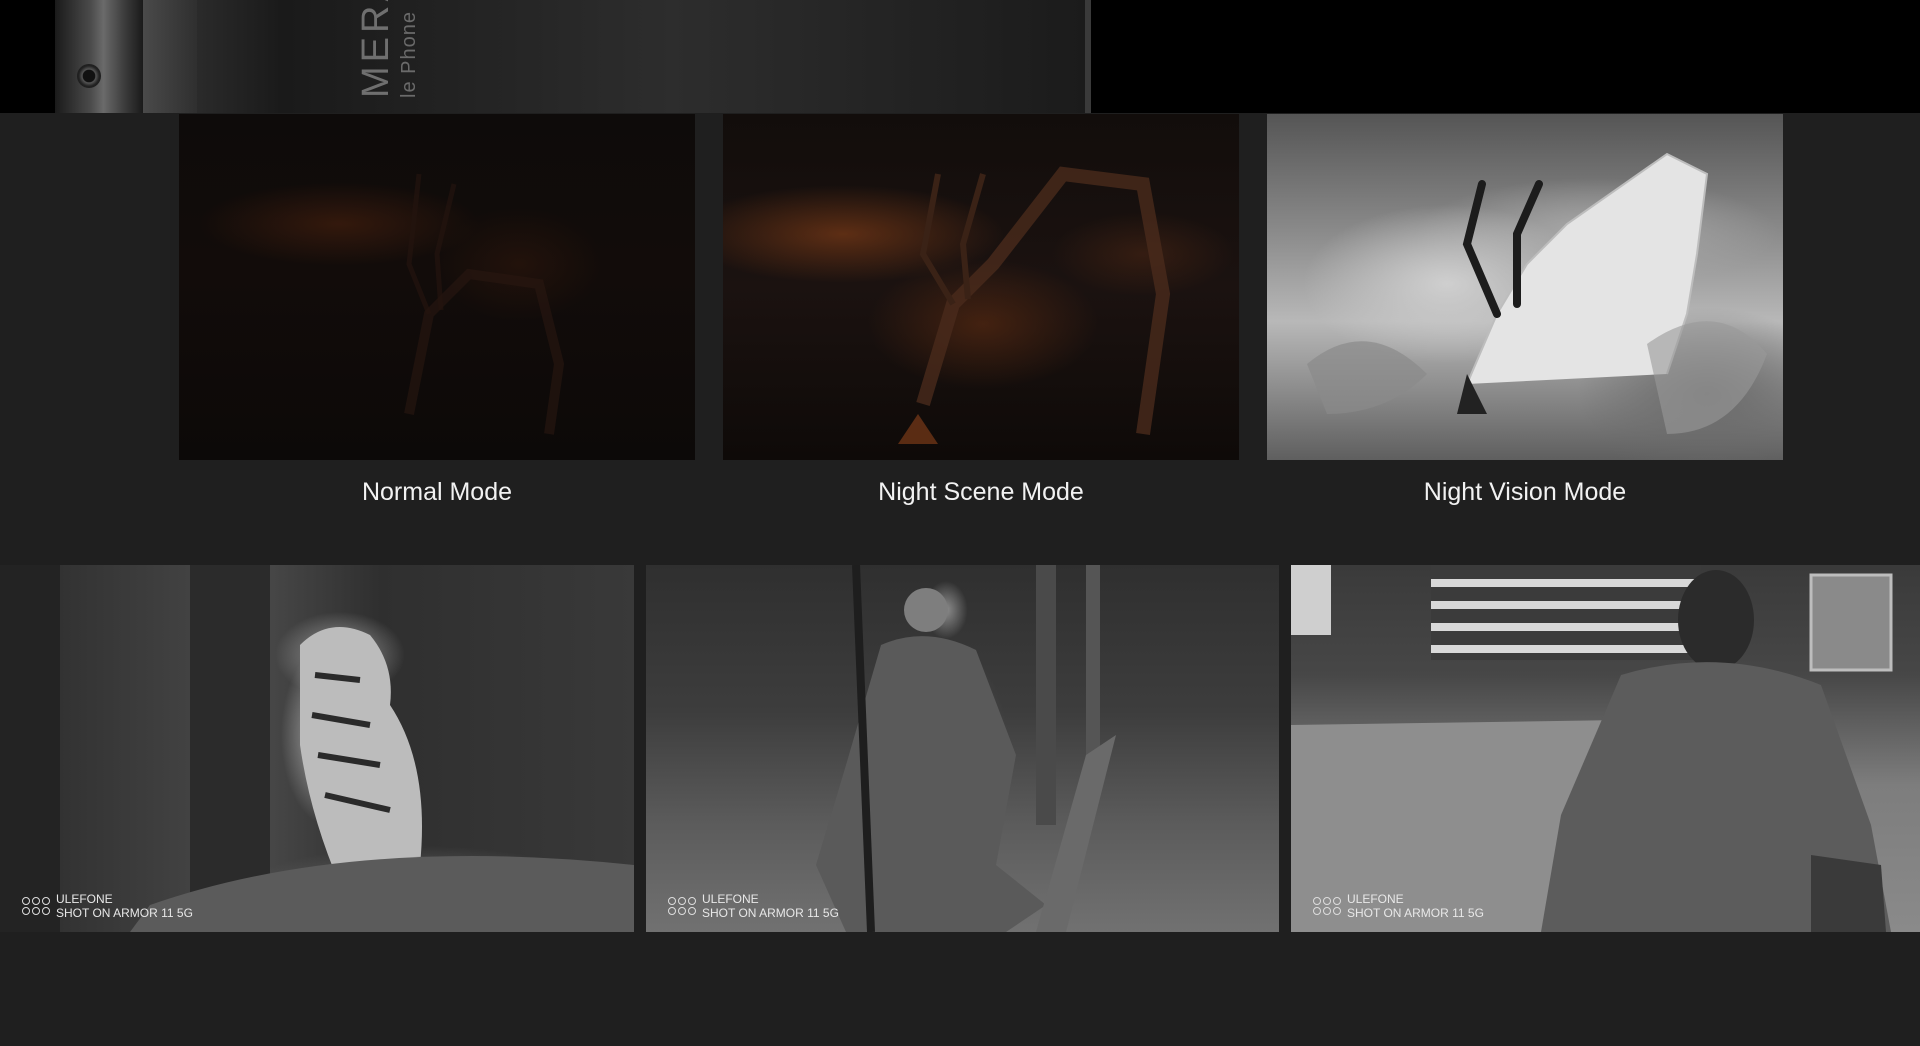 This screenshot has height=1046, width=1920. I want to click on phone-button-icon, so click(89, 76).